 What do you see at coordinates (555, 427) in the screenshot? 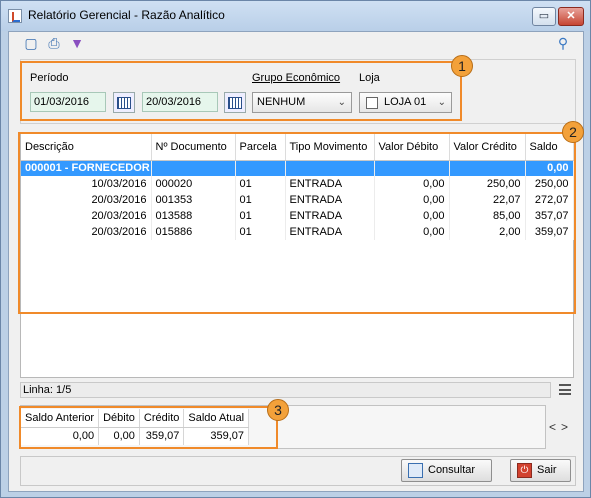
I see `prev-arrow-button: <` at bounding box center [555, 427].